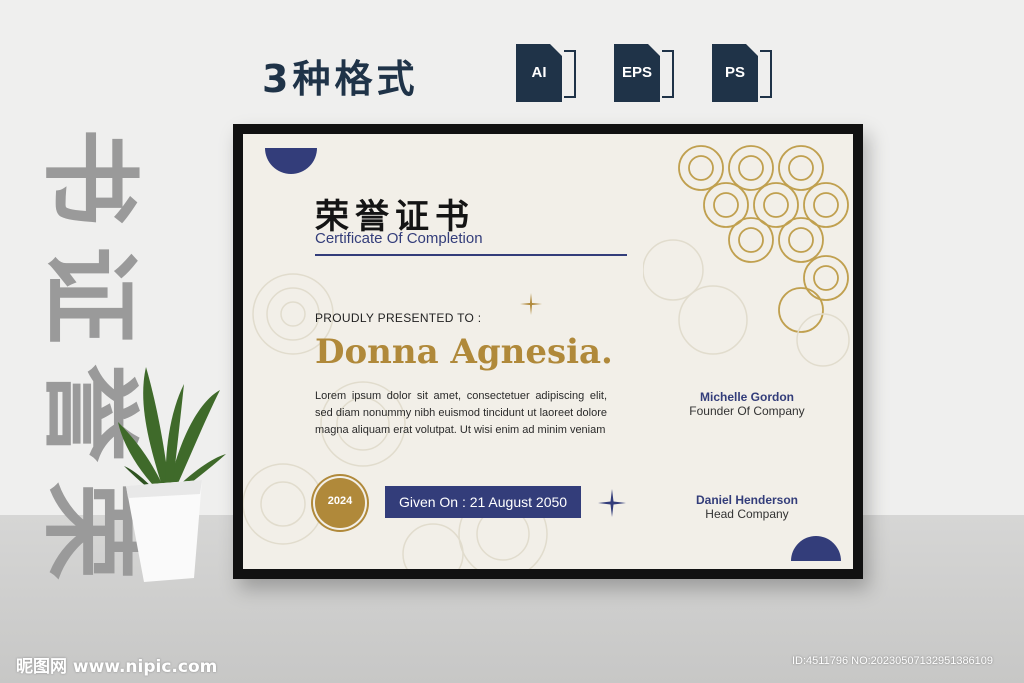  What do you see at coordinates (546, 73) in the screenshot?
I see `ai-file-icon: AI` at bounding box center [546, 73].